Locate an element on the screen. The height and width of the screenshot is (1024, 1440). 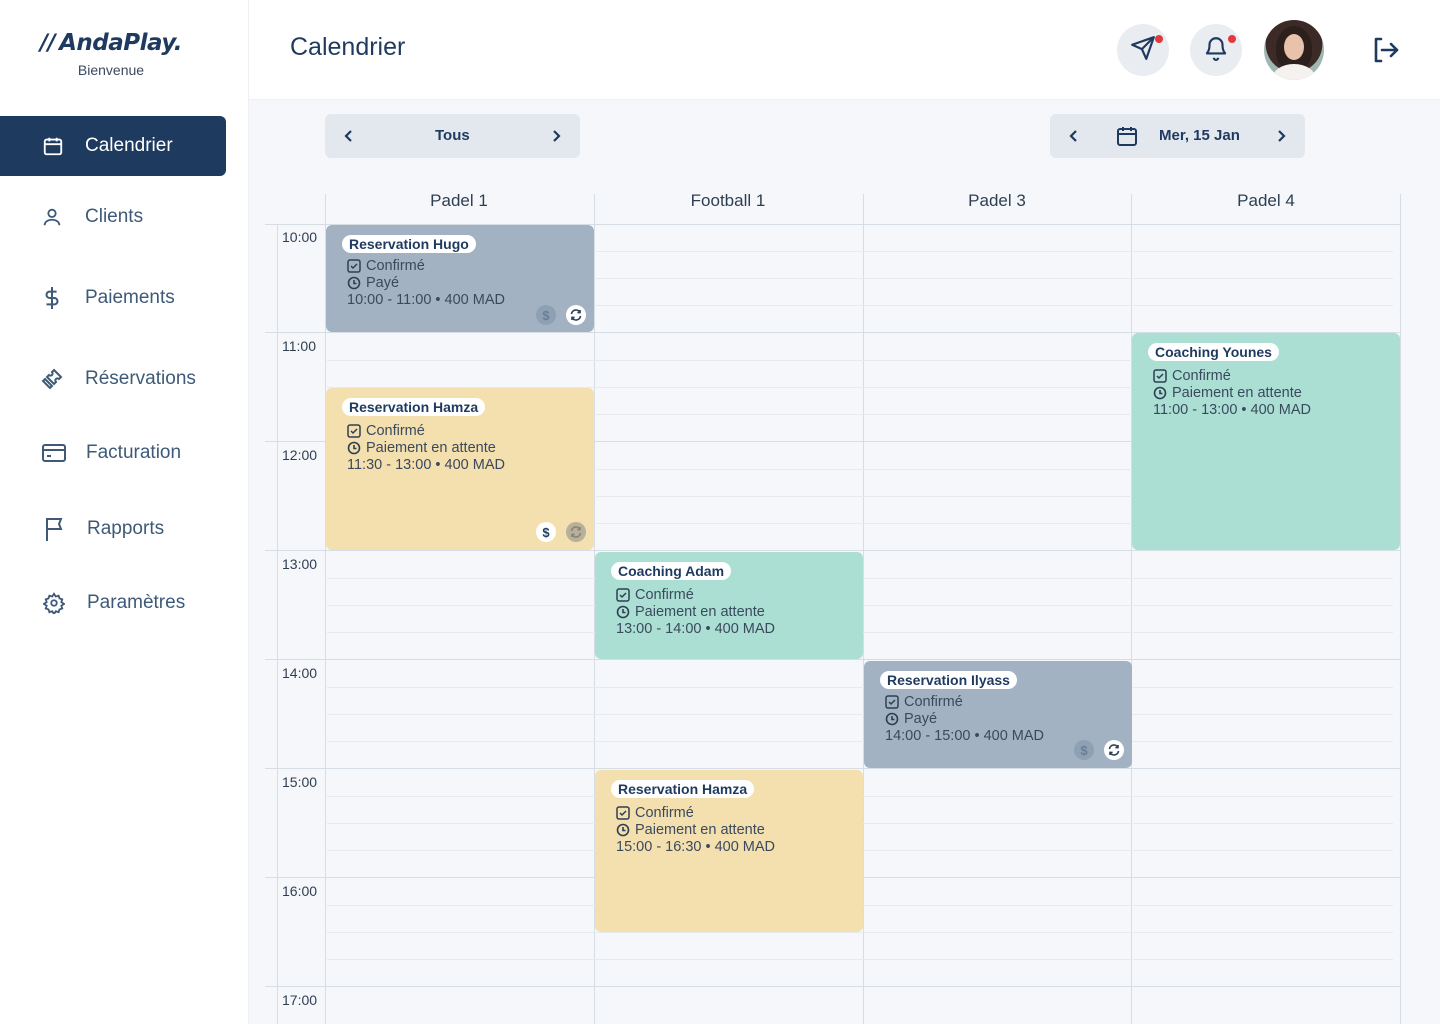
page-title: Calendrier is located at coordinates (348, 47).